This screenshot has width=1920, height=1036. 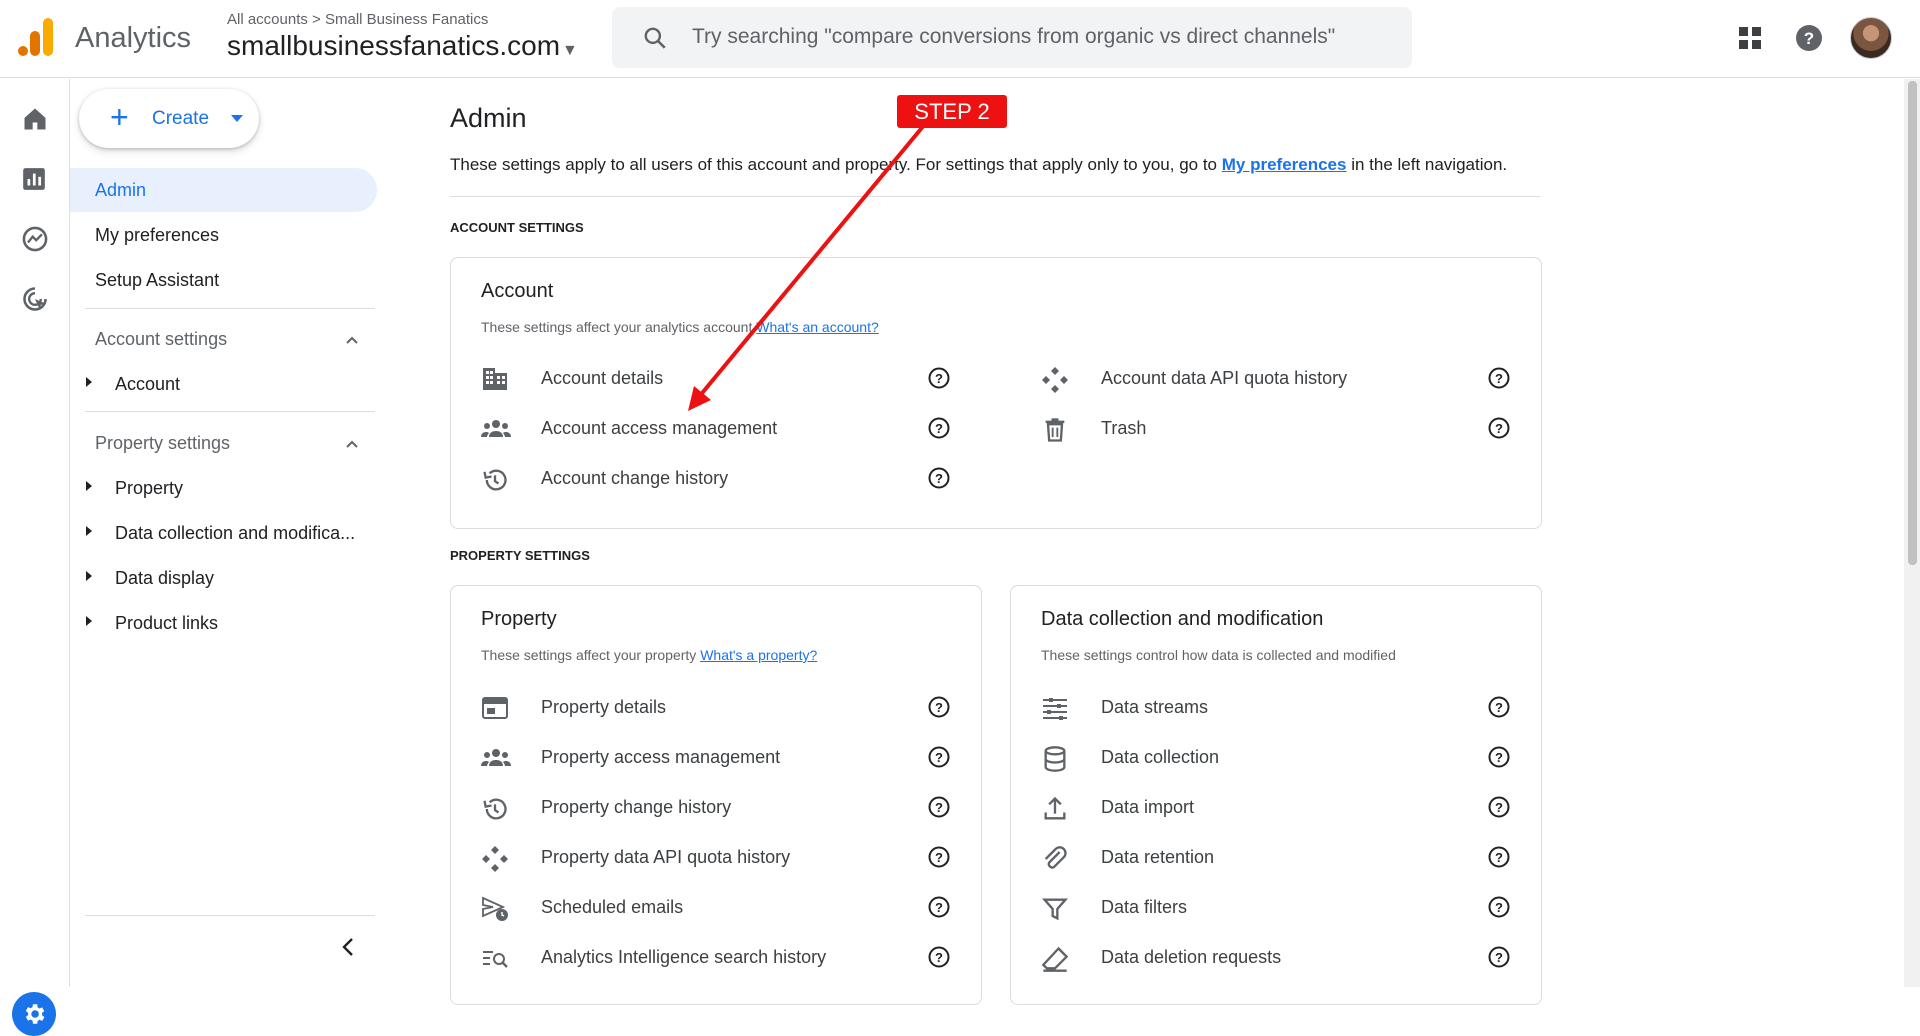 I want to click on left-rail, so click(x=35, y=557).